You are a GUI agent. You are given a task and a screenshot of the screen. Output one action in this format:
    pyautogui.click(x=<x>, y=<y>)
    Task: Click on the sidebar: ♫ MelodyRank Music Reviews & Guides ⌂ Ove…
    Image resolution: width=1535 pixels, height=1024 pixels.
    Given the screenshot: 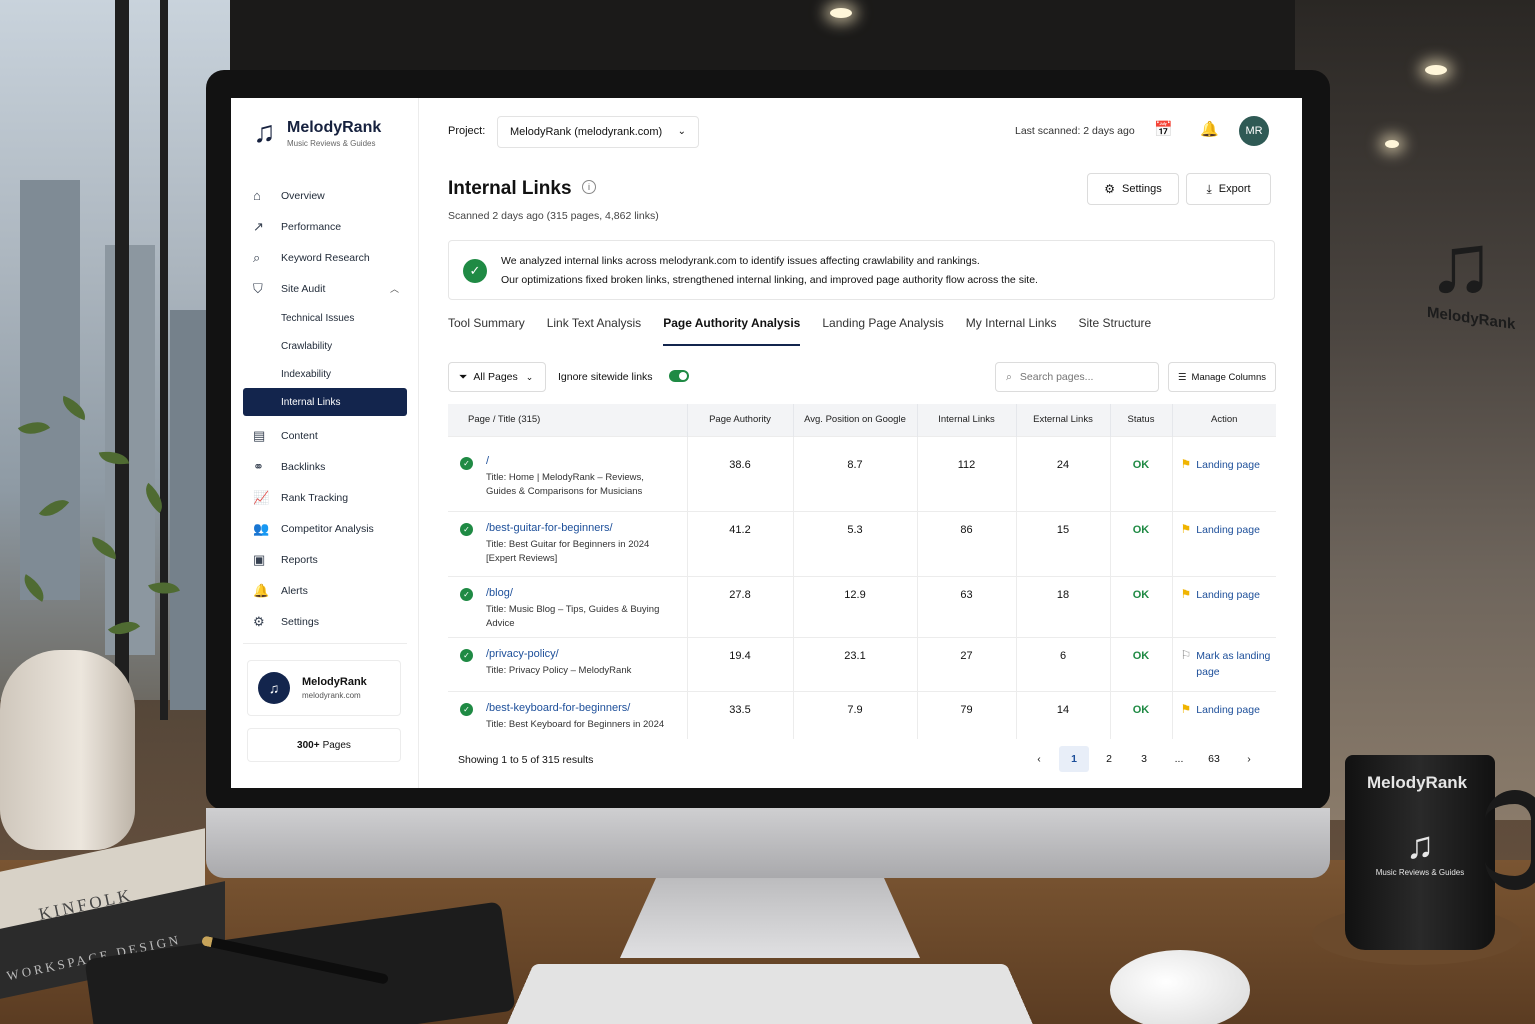 What is the action you would take?
    pyautogui.click(x=325, y=443)
    